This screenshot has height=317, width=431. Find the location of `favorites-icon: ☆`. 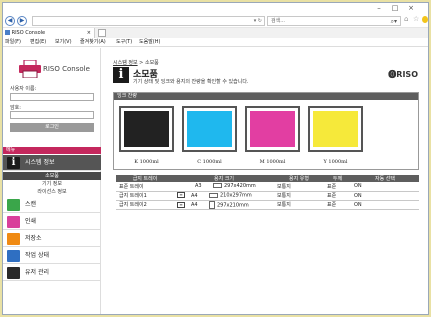

favorites-icon: ☆ is located at coordinates (416, 19).